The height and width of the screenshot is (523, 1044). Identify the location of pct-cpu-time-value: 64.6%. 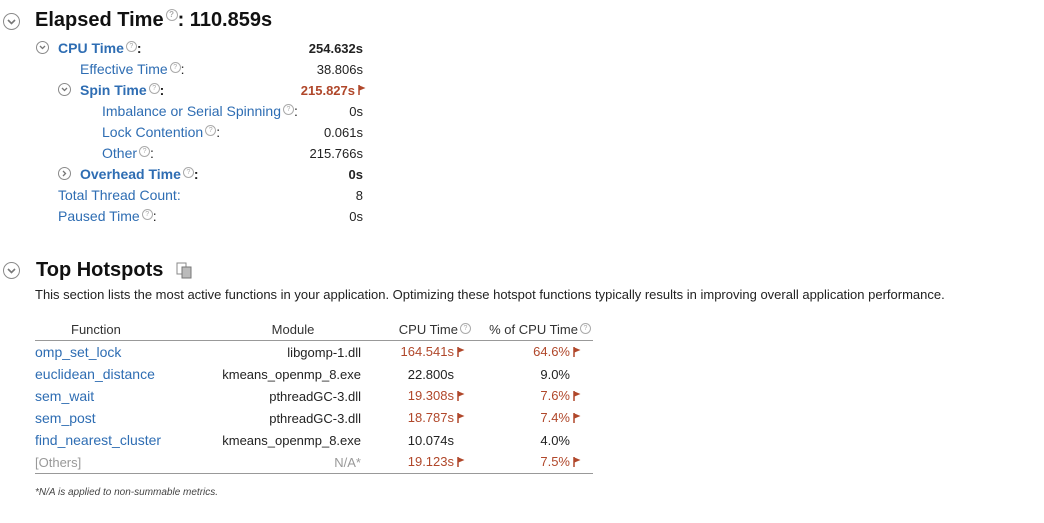
(551, 352).